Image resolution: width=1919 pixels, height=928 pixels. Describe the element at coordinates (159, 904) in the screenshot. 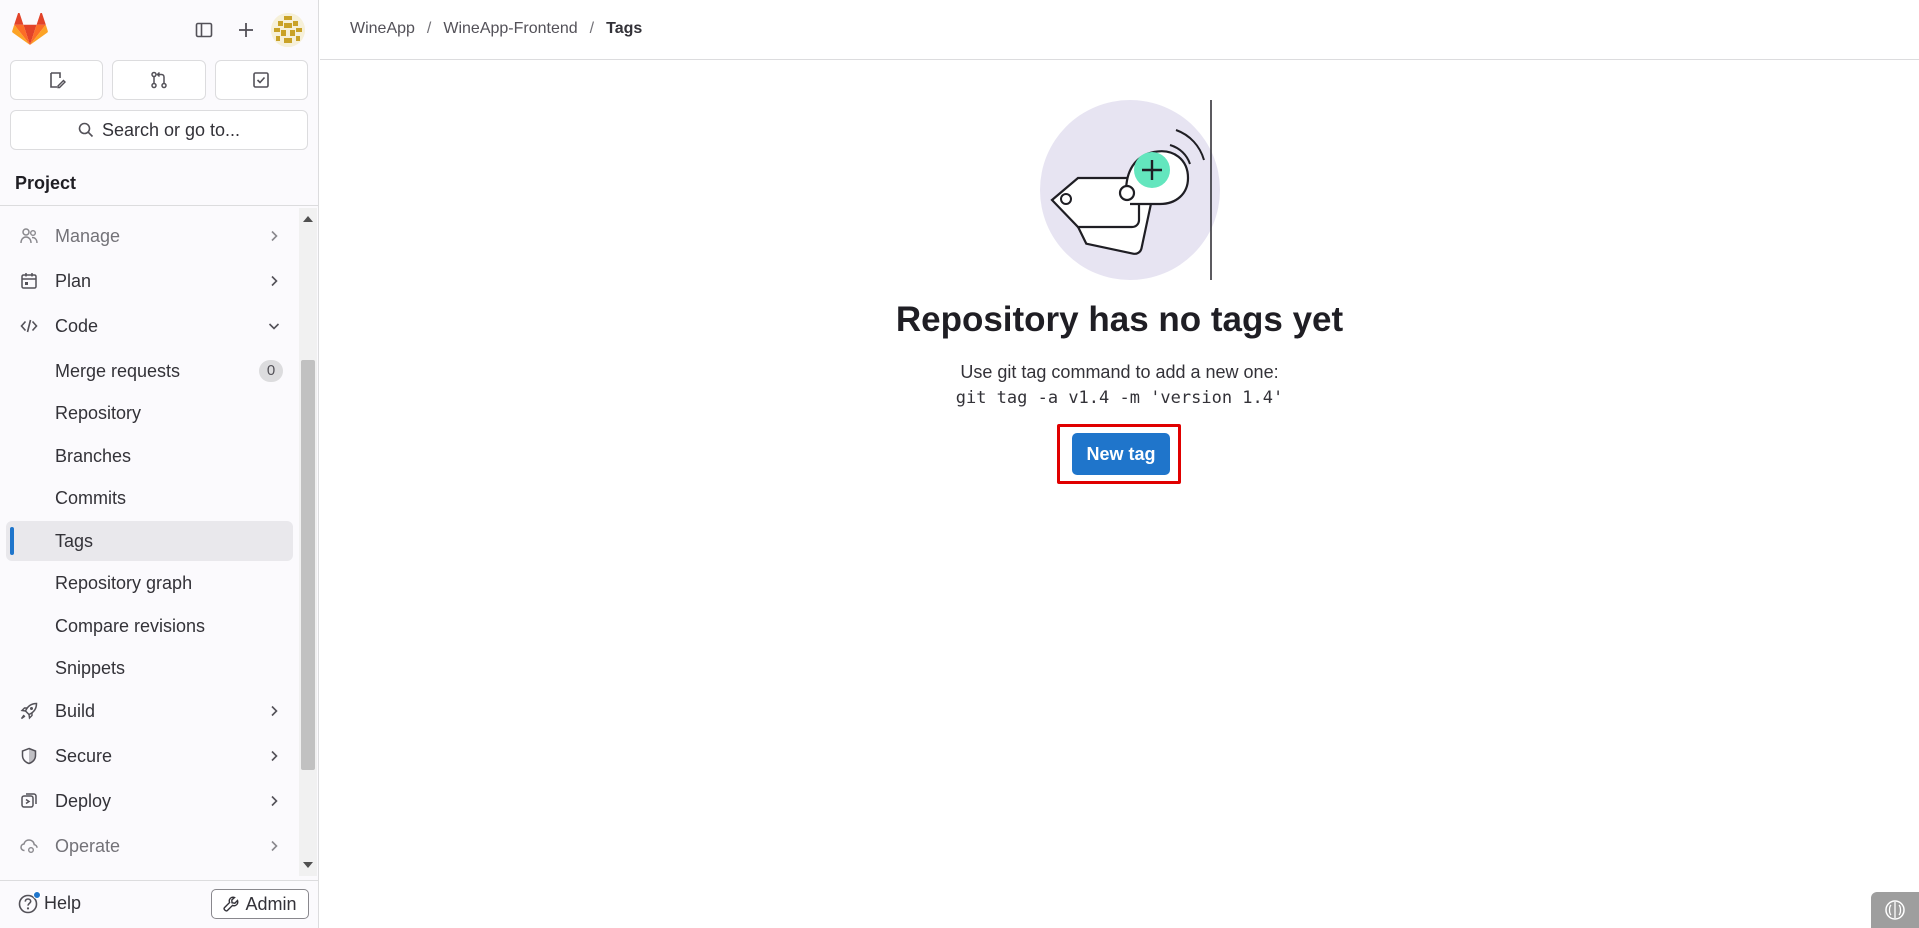

I see `sidebar-bottom: Help Admin` at that location.